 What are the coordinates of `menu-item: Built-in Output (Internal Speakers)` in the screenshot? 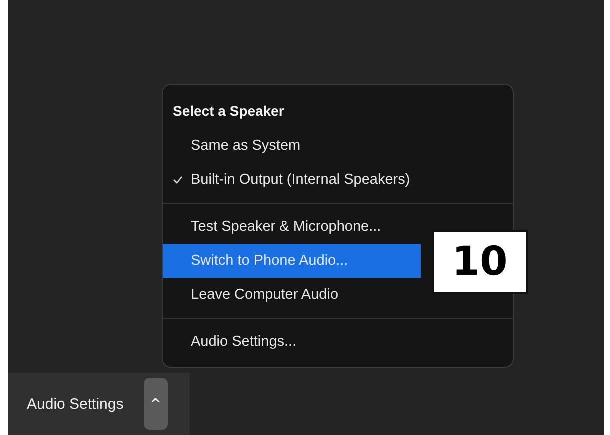 It's located at (292, 180).